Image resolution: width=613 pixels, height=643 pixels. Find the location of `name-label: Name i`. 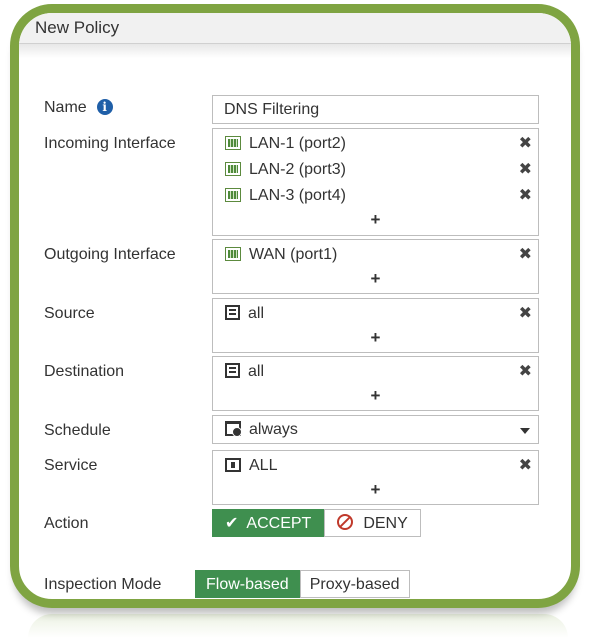

name-label: Name i is located at coordinates (78, 108).